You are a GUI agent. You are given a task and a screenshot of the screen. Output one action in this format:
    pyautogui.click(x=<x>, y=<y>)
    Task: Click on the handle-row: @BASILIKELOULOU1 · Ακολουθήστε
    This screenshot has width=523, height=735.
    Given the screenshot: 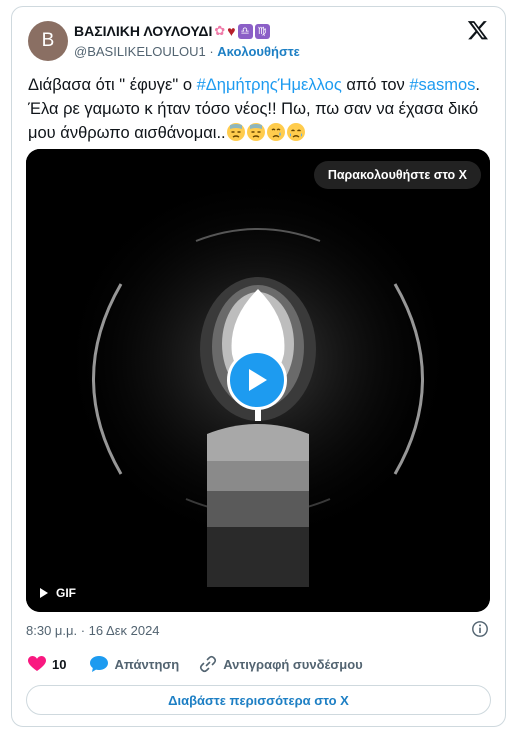 What is the action you would take?
    pyautogui.click(x=187, y=51)
    